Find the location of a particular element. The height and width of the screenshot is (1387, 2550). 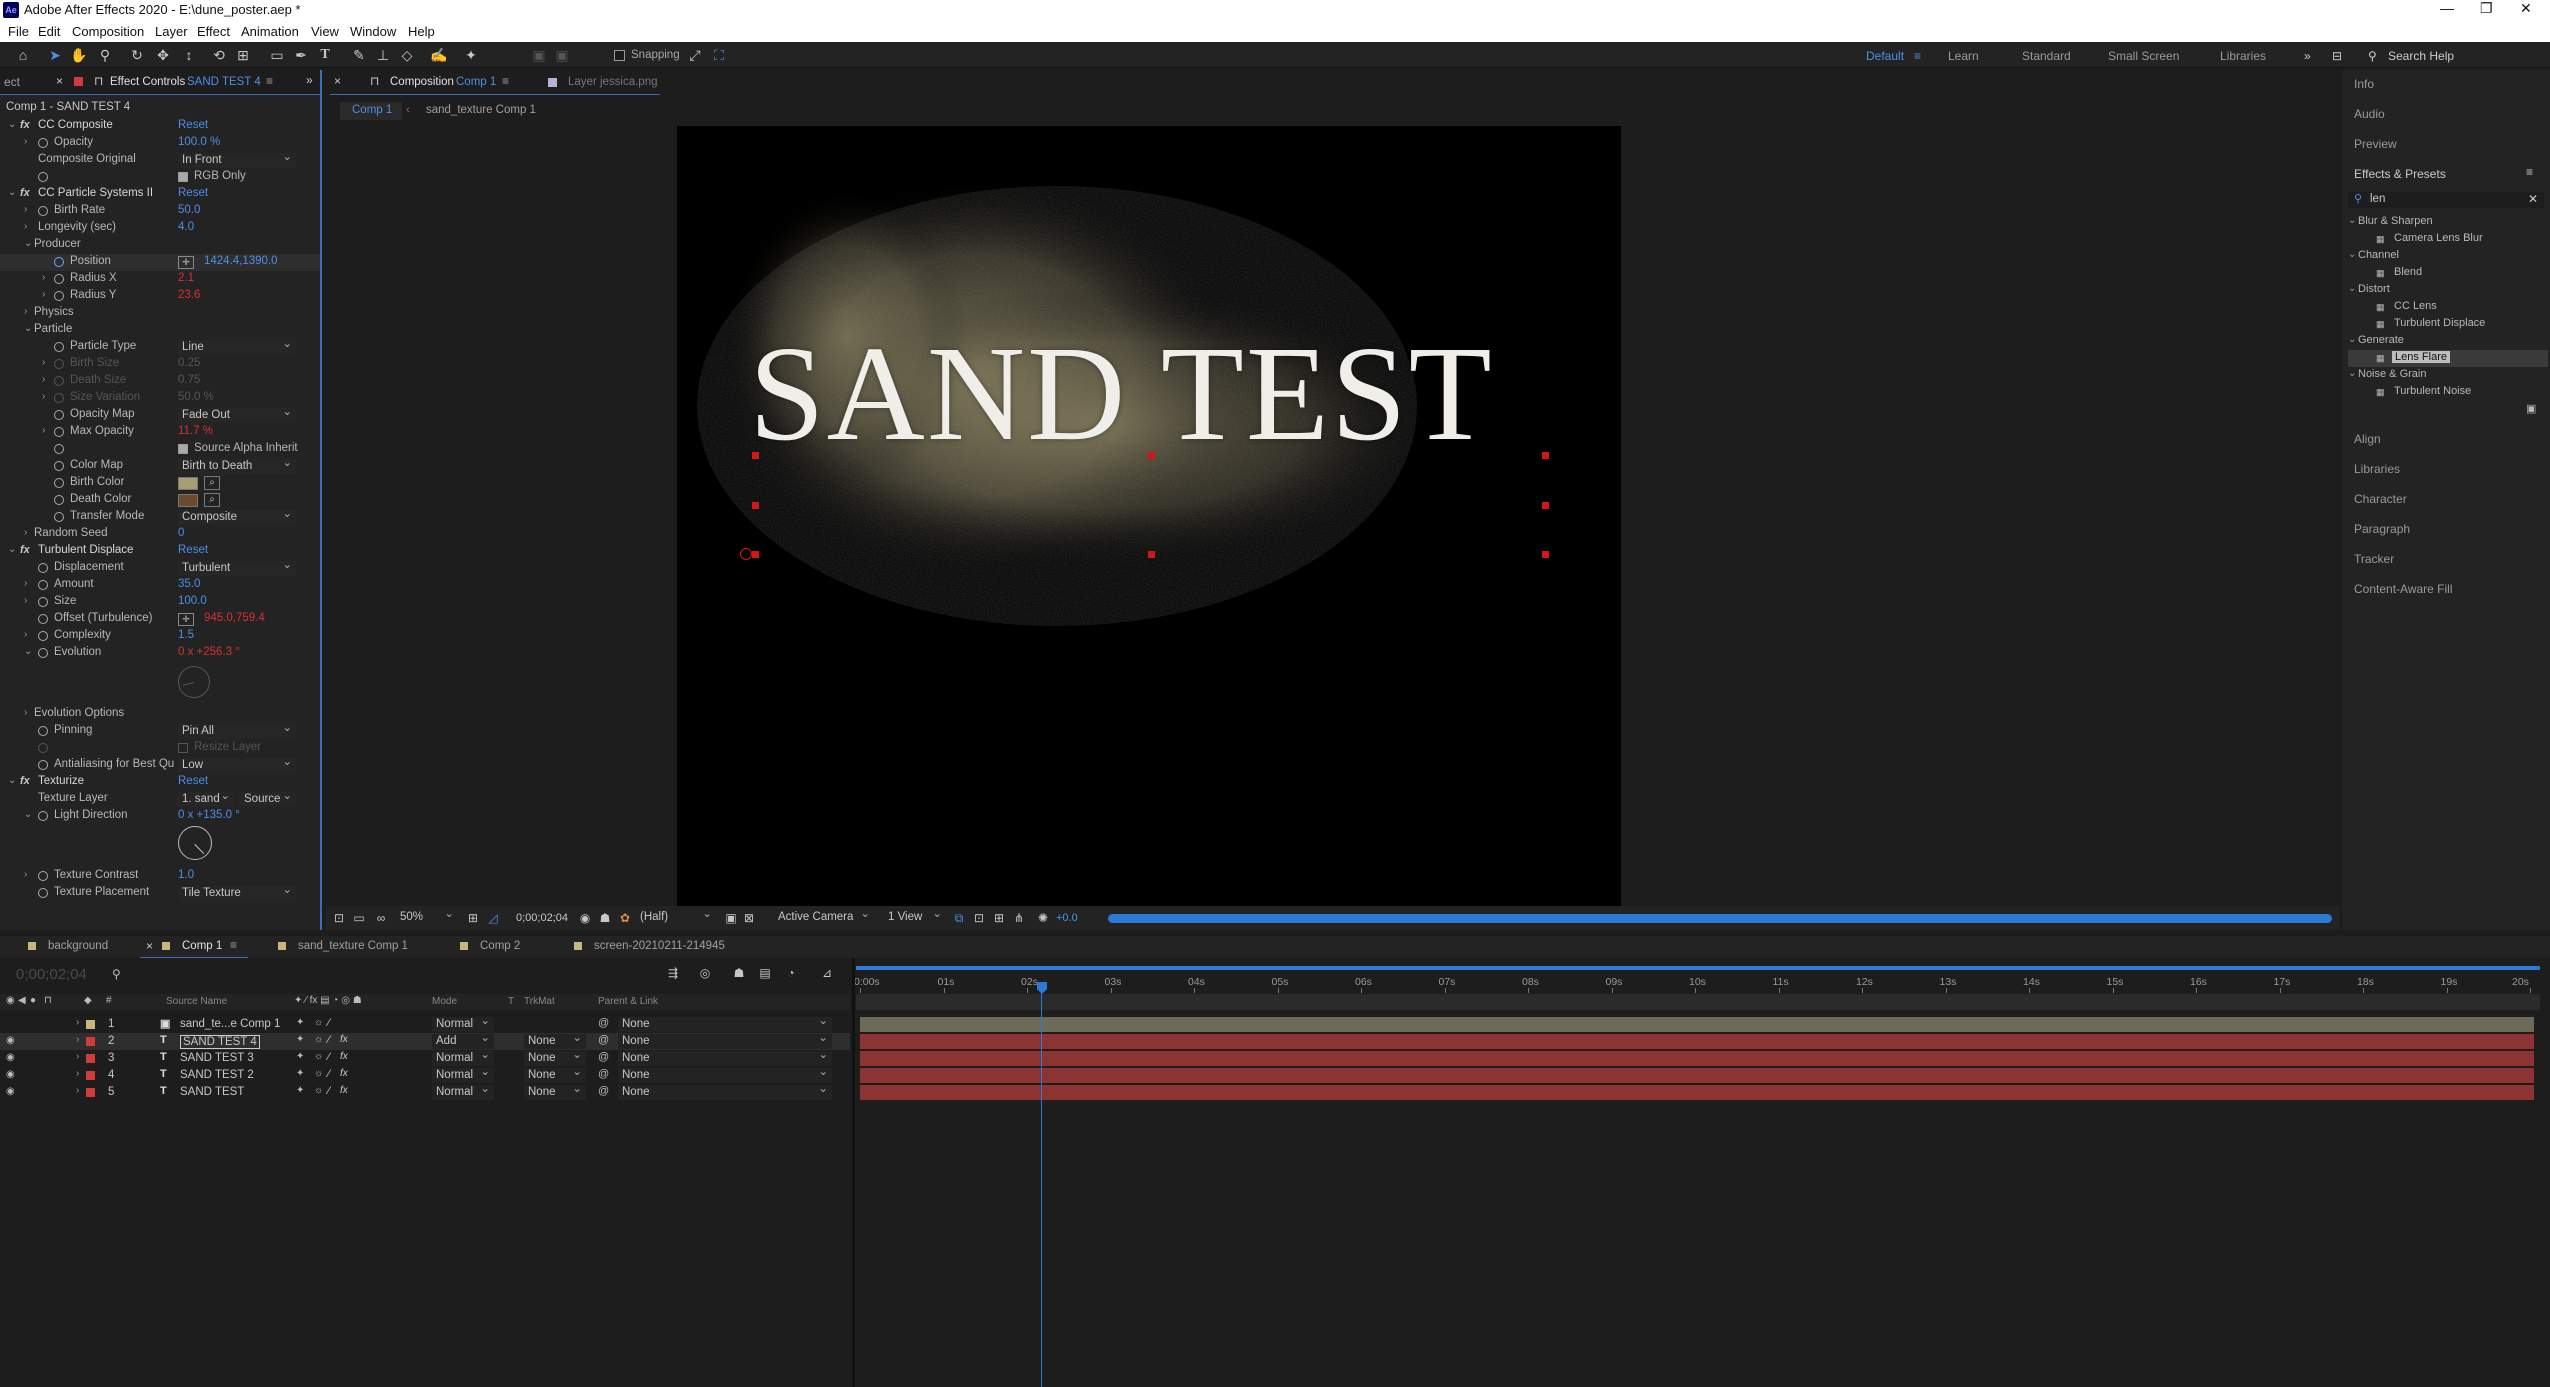

mask-visibility-icon: ◿ is located at coordinates (493, 918).